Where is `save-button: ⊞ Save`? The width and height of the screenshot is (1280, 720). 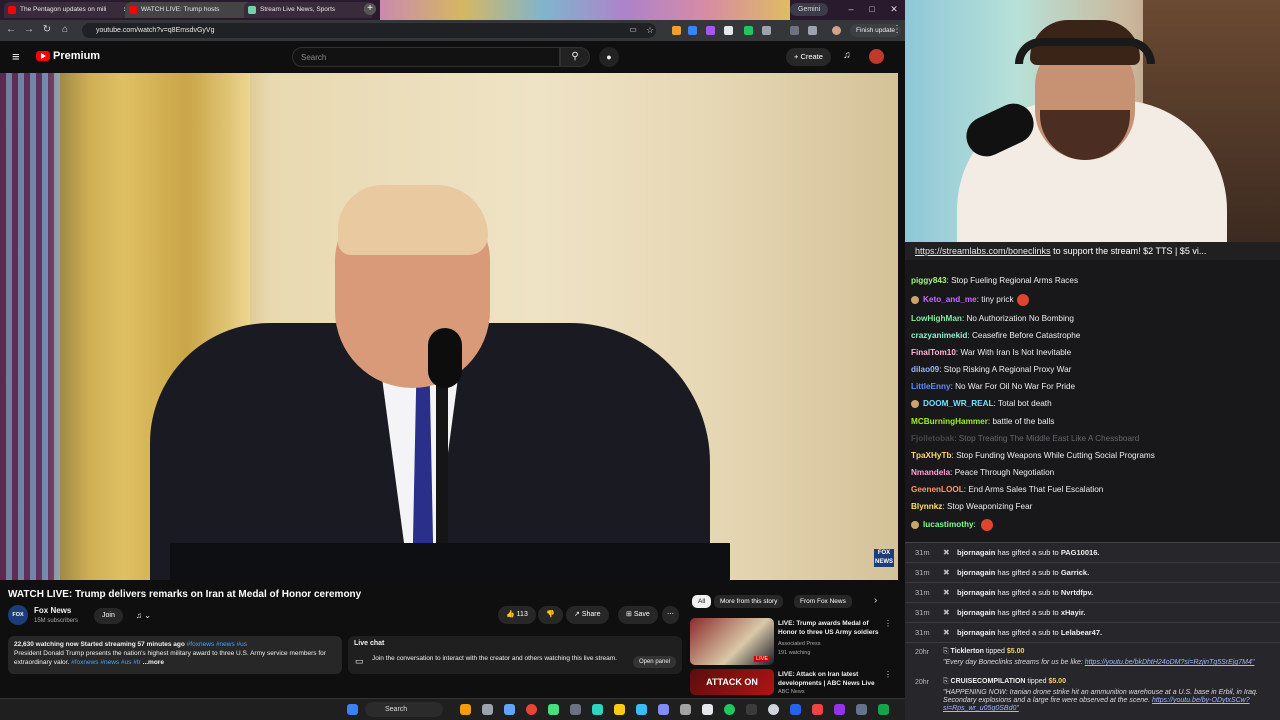
save-button: ⊞ Save is located at coordinates (638, 615).